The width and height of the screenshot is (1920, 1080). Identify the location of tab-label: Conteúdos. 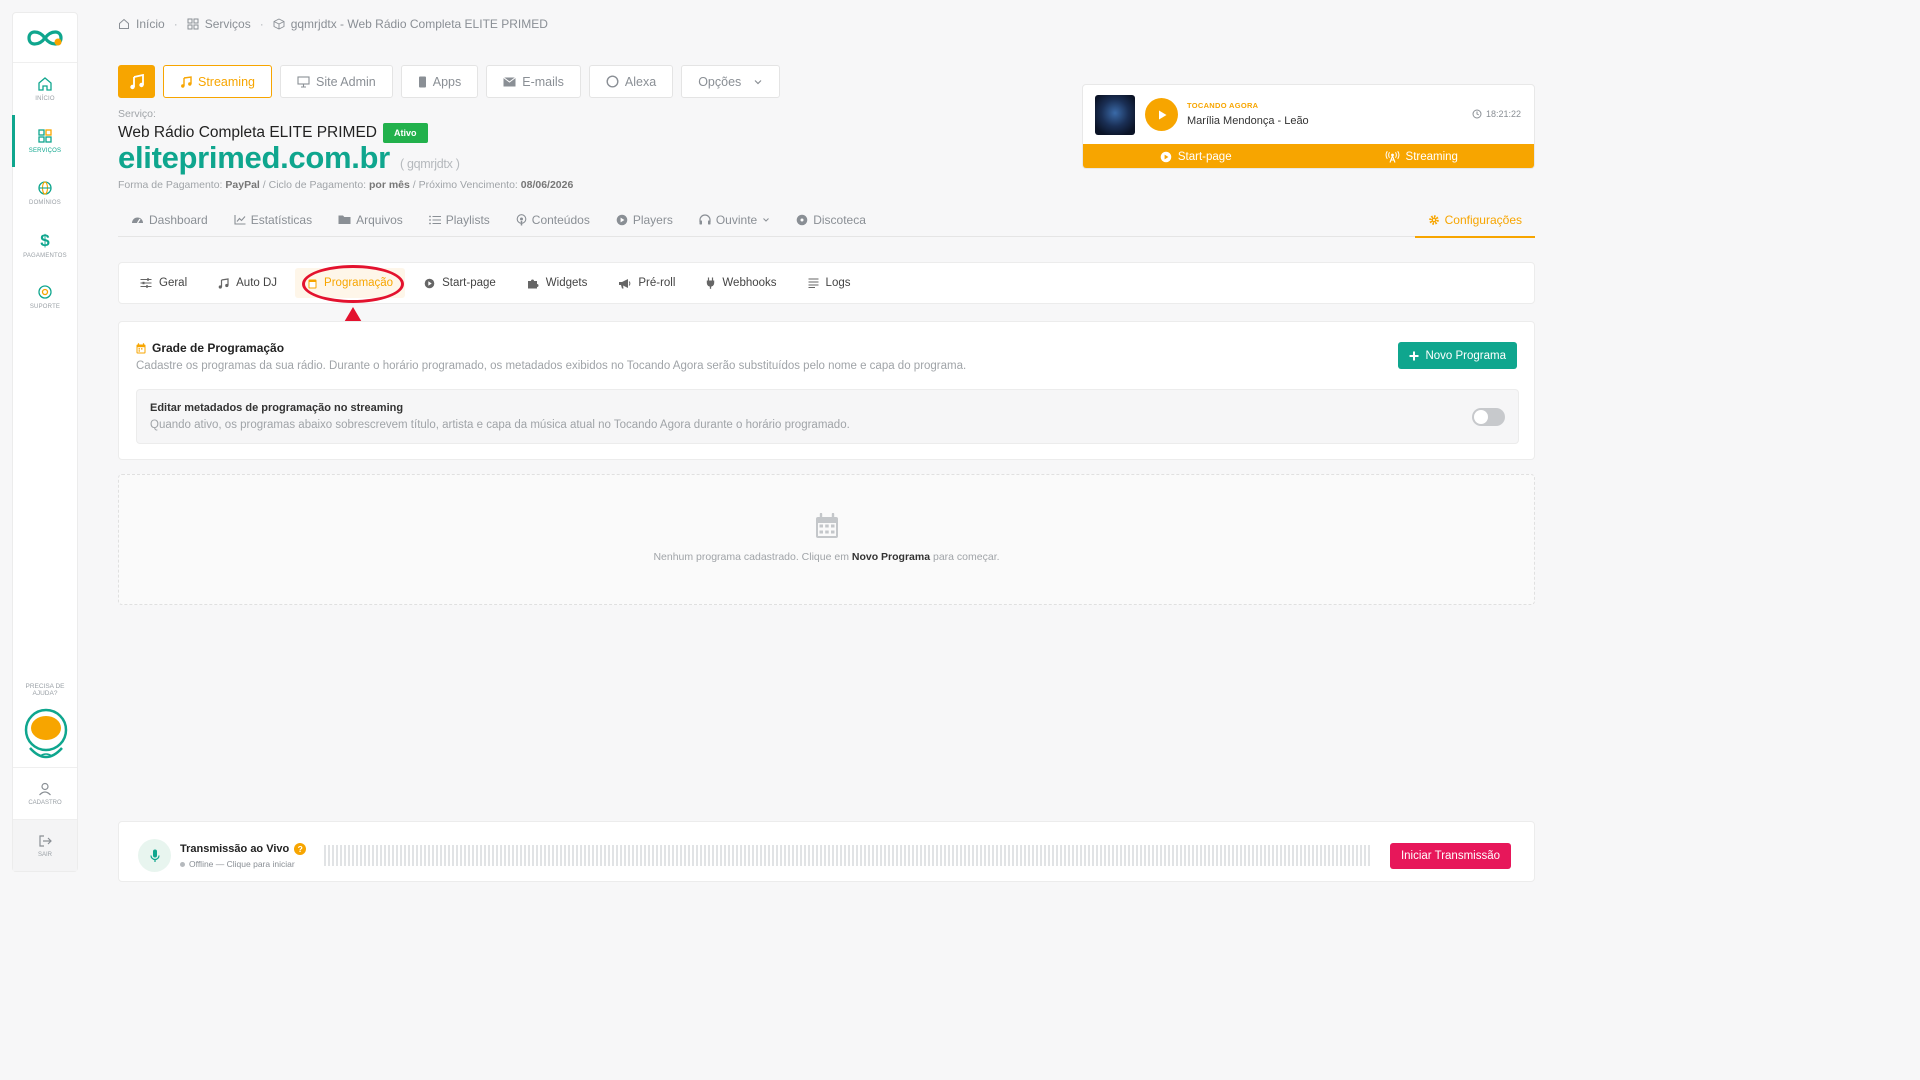
(560, 219).